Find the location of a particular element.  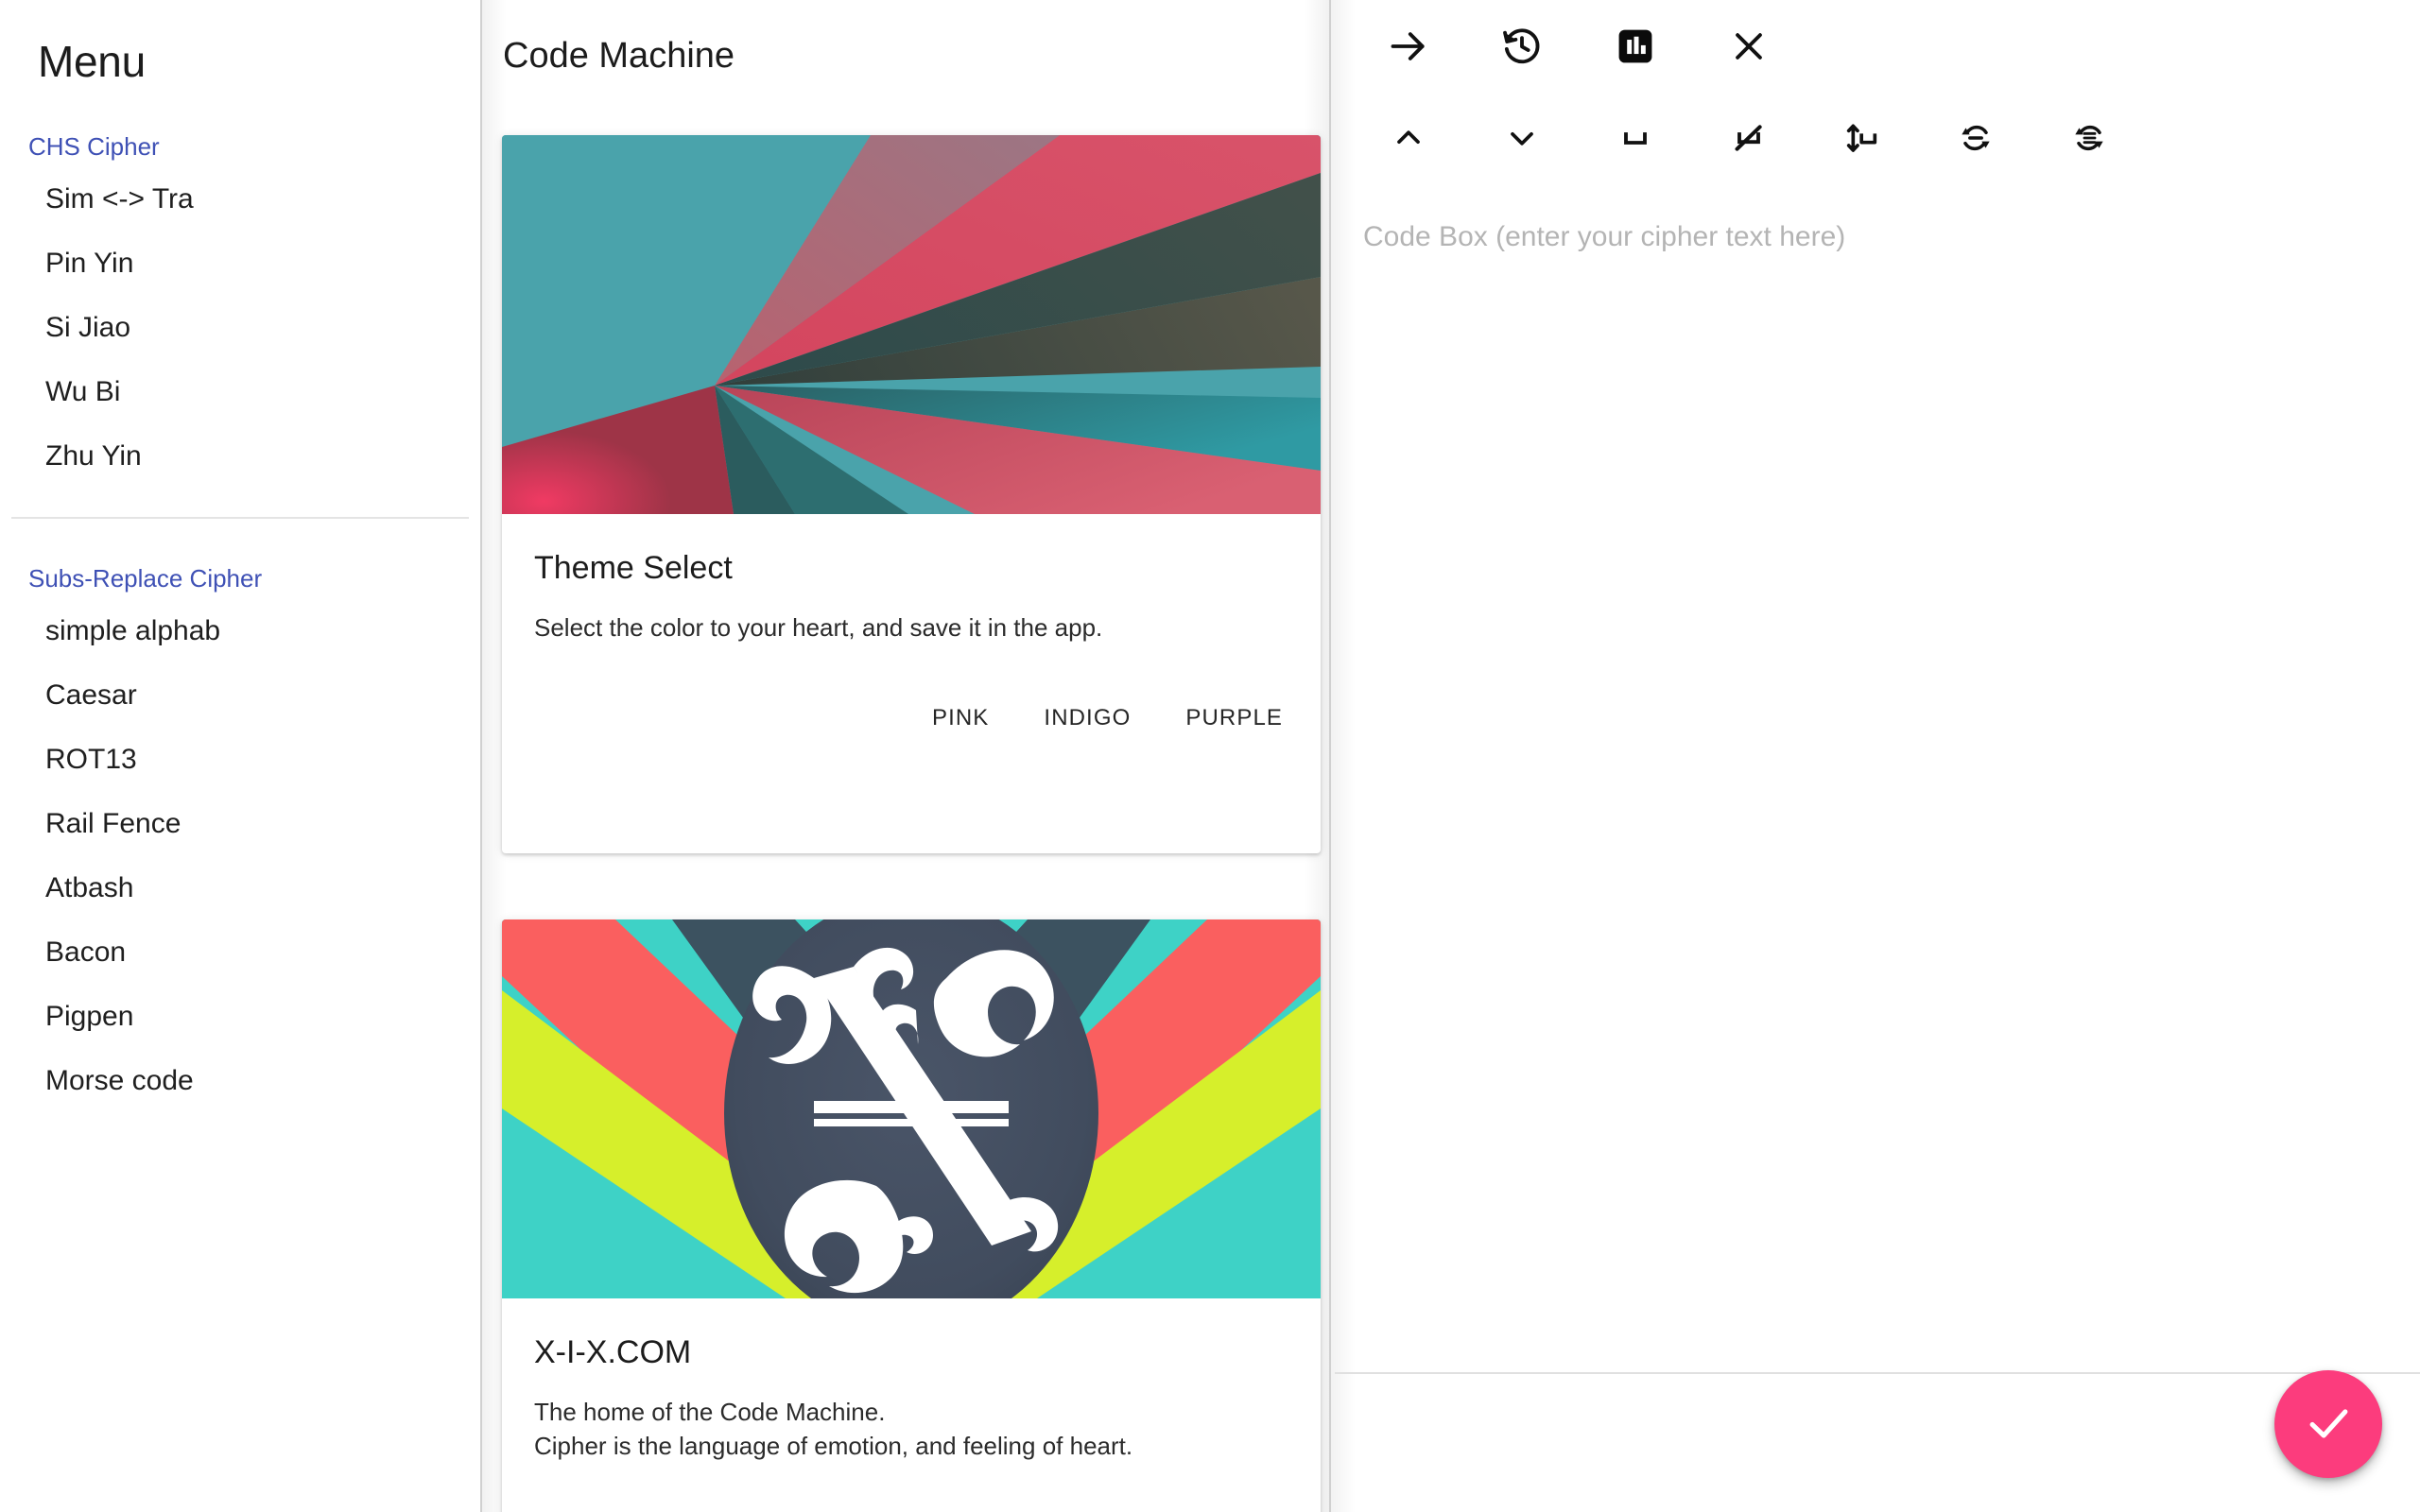

space-vertical-arrow-icon is located at coordinates (1862, 138).